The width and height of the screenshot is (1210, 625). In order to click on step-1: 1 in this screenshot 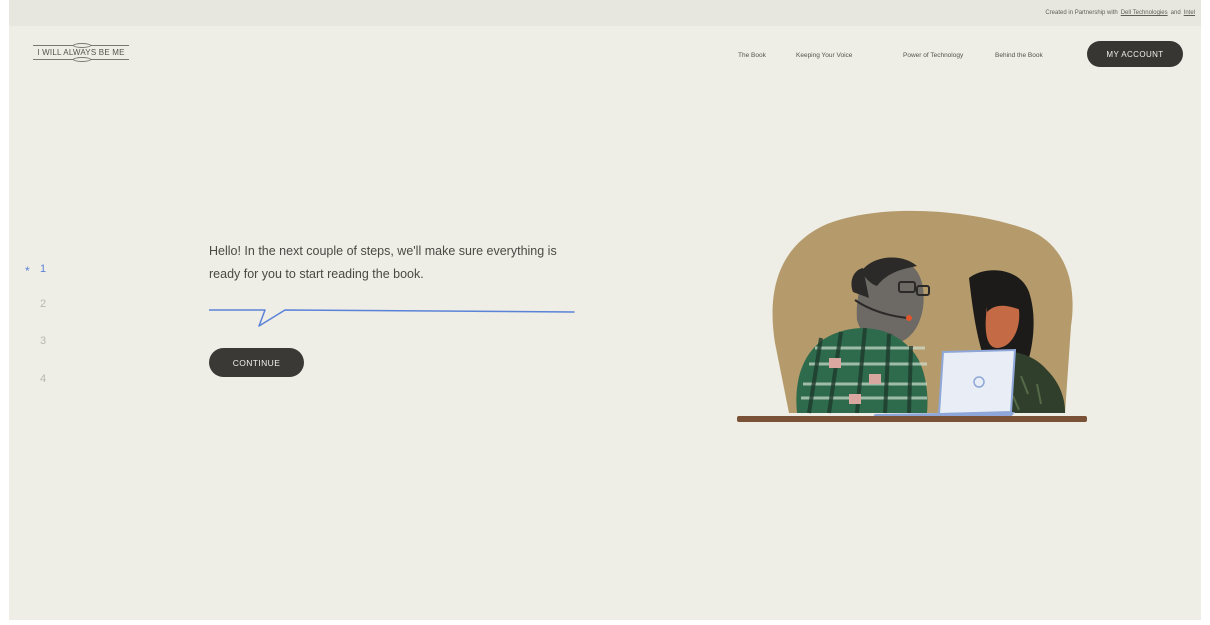, I will do `click(43, 269)`.